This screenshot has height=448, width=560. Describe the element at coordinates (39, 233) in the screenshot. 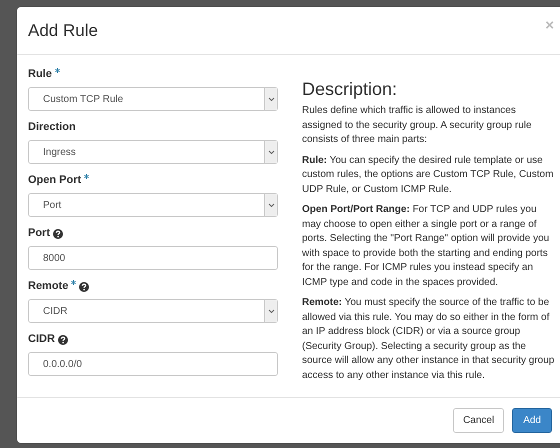

I see `field-label: Port` at that location.